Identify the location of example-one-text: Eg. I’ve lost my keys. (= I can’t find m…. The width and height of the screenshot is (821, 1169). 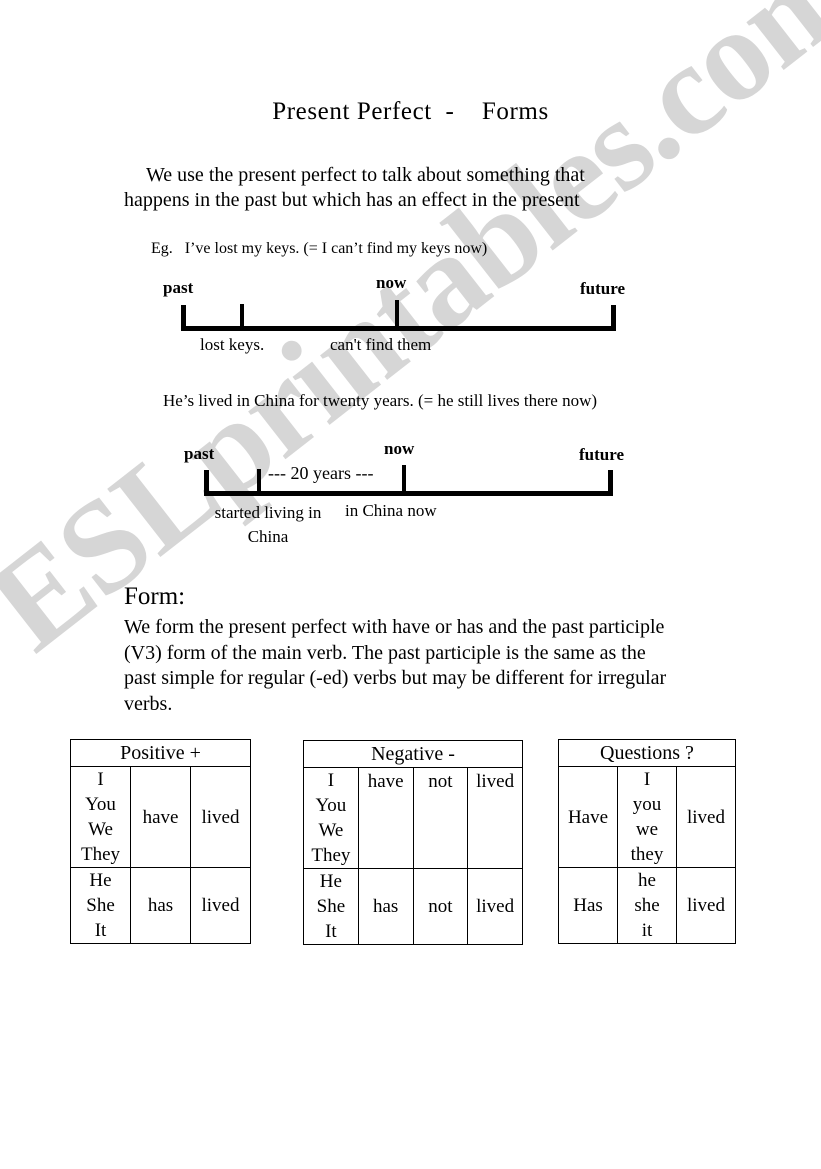
(319, 248).